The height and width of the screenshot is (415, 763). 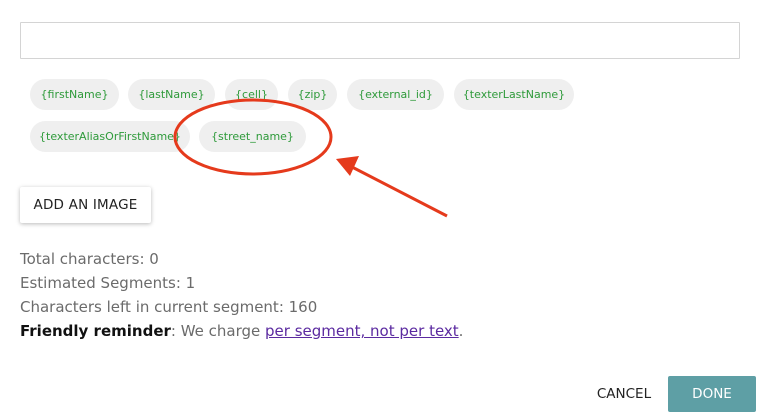 What do you see at coordinates (514, 94) in the screenshot?
I see `variable-chip-texter-last-name: {texterLastName}` at bounding box center [514, 94].